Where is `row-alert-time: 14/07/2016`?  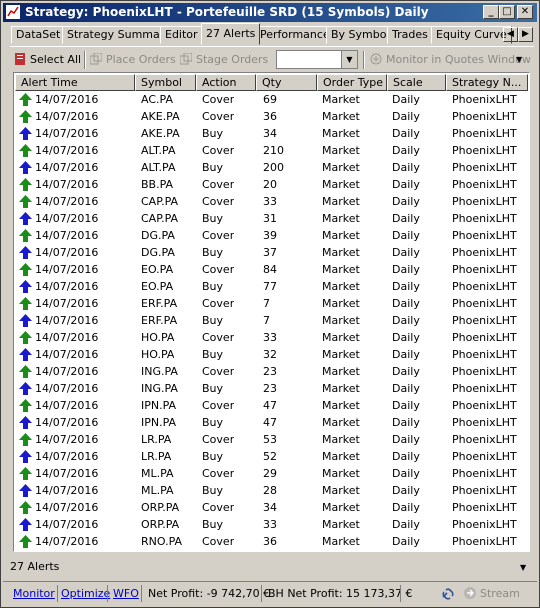
row-alert-time: 14/07/2016 is located at coordinates (67, 388).